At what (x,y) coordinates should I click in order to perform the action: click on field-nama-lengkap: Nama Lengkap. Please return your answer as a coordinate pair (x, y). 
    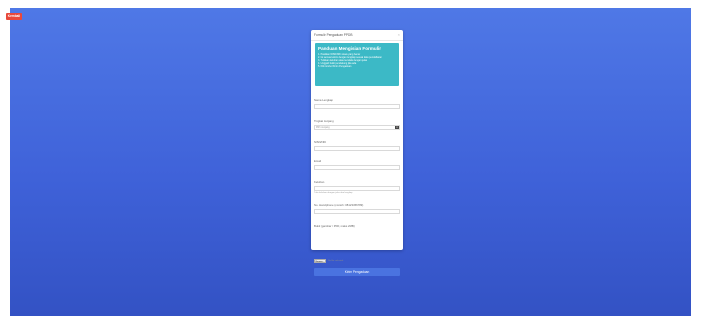
    Looking at the image, I should click on (357, 103).